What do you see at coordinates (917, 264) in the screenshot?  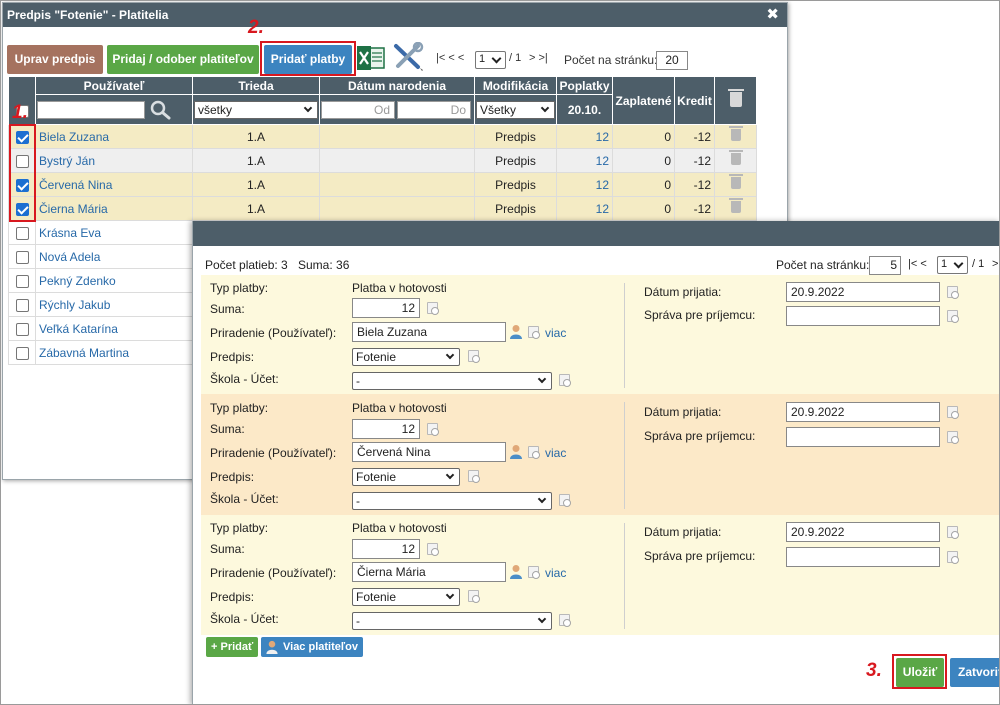 I see `pager-first-prev: |< <` at bounding box center [917, 264].